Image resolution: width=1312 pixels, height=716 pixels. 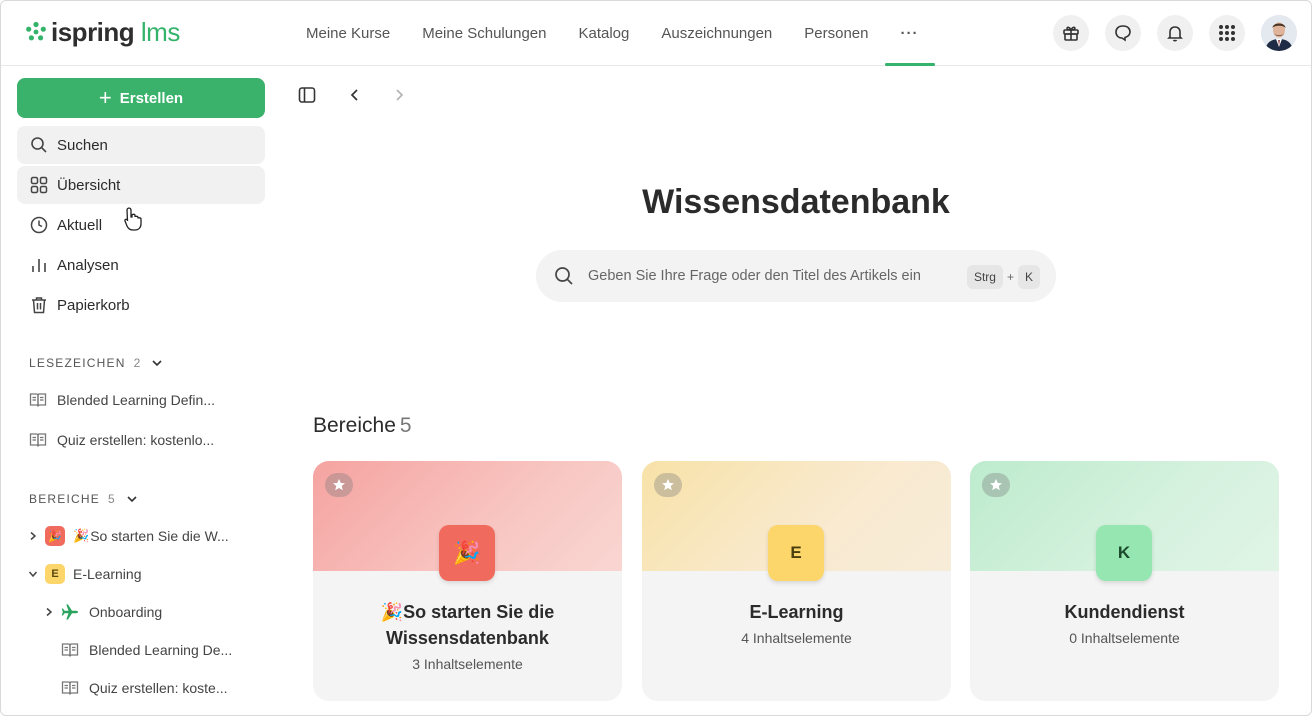 What do you see at coordinates (1227, 33) in the screenshot?
I see `apps-button` at bounding box center [1227, 33].